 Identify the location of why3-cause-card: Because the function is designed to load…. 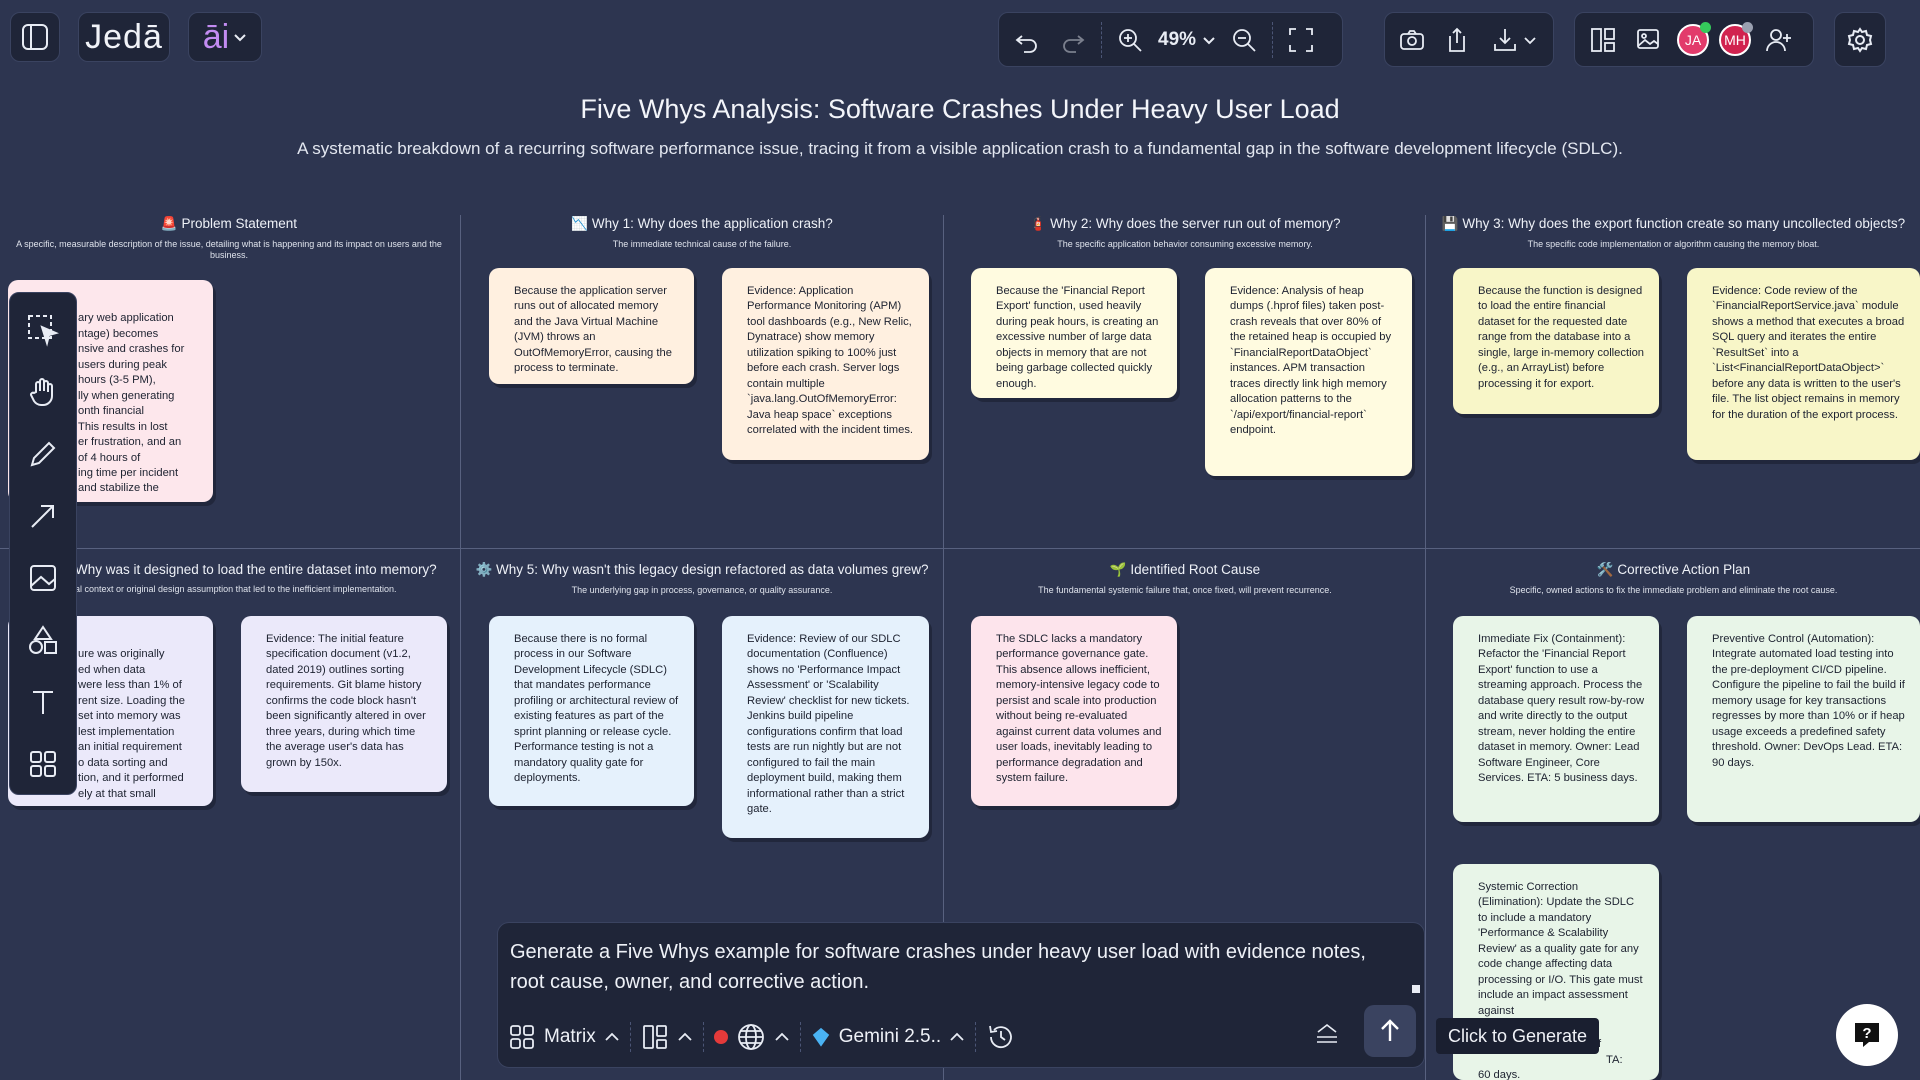
(1556, 341).